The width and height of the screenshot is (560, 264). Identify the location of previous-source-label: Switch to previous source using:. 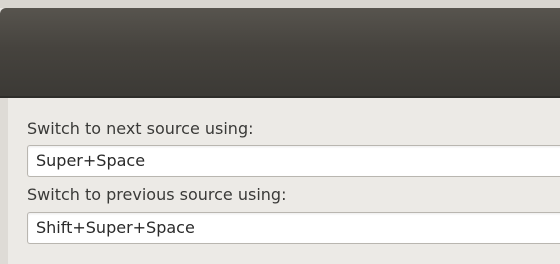
(157, 194).